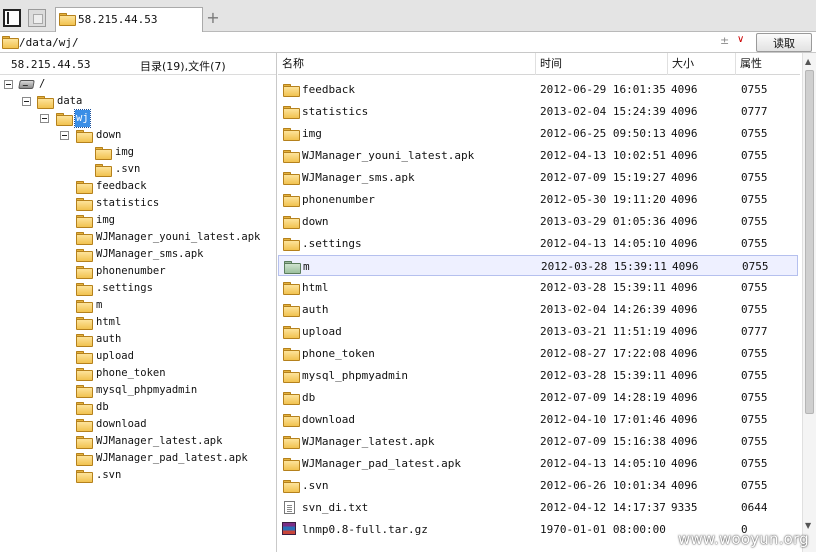  I want to click on file-list-header: 名称 时间 大小 属性, so click(539, 64).